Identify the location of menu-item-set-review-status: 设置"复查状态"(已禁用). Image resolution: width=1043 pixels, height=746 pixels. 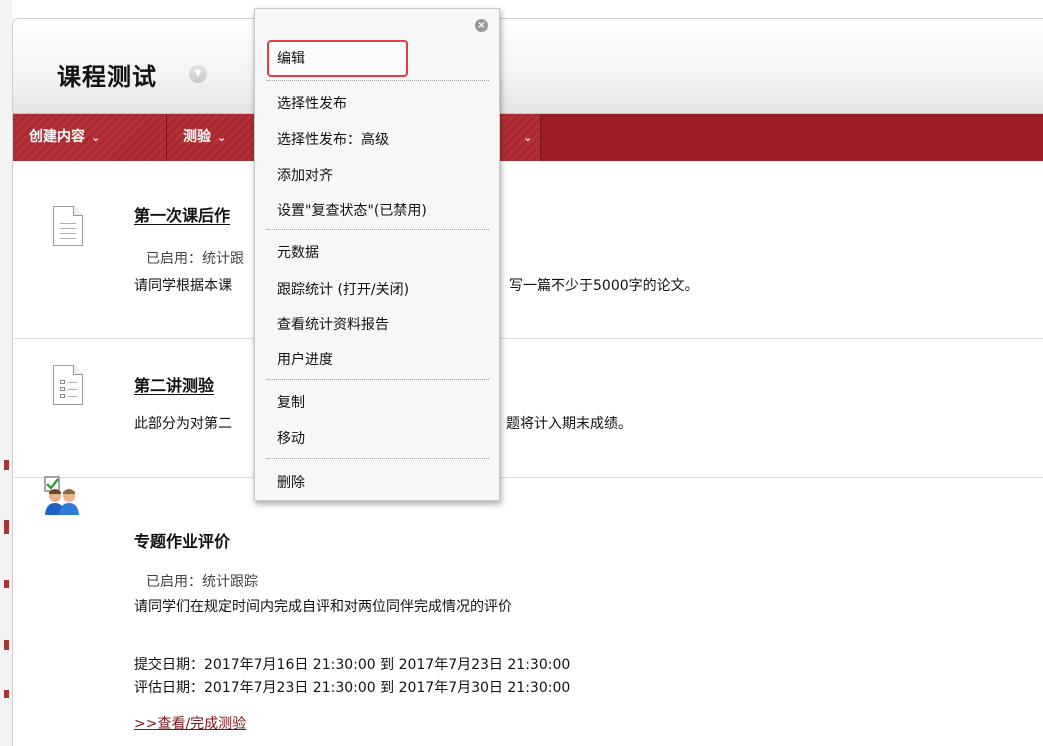
(352, 210).